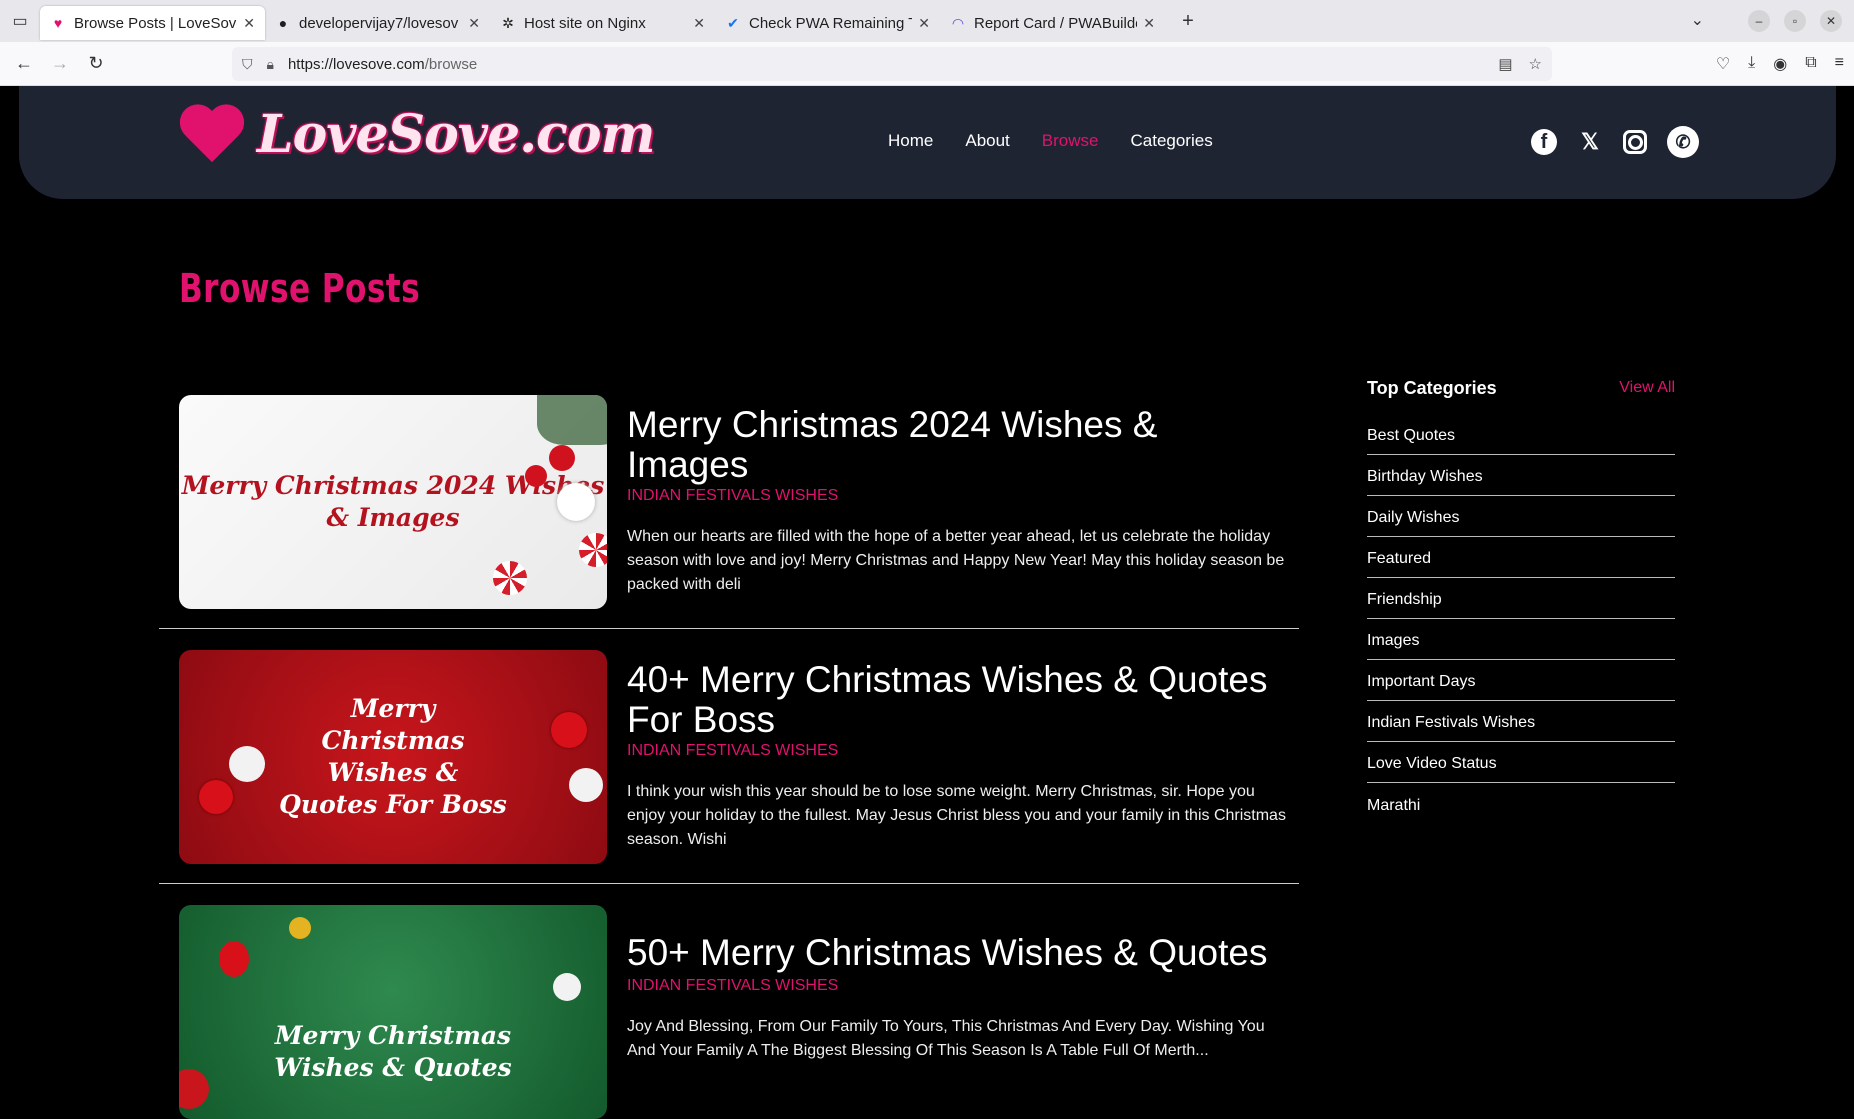 The image size is (1854, 1119). I want to click on bookmark-star-icon: ☆, so click(1535, 64).